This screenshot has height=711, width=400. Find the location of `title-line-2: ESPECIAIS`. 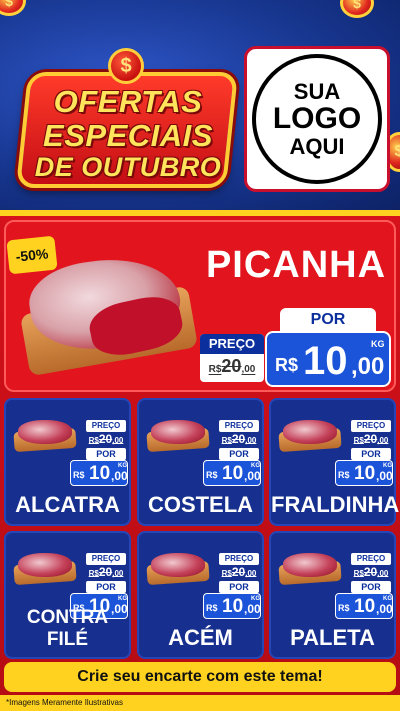

title-line-2: ESPECIAIS is located at coordinates (128, 135).